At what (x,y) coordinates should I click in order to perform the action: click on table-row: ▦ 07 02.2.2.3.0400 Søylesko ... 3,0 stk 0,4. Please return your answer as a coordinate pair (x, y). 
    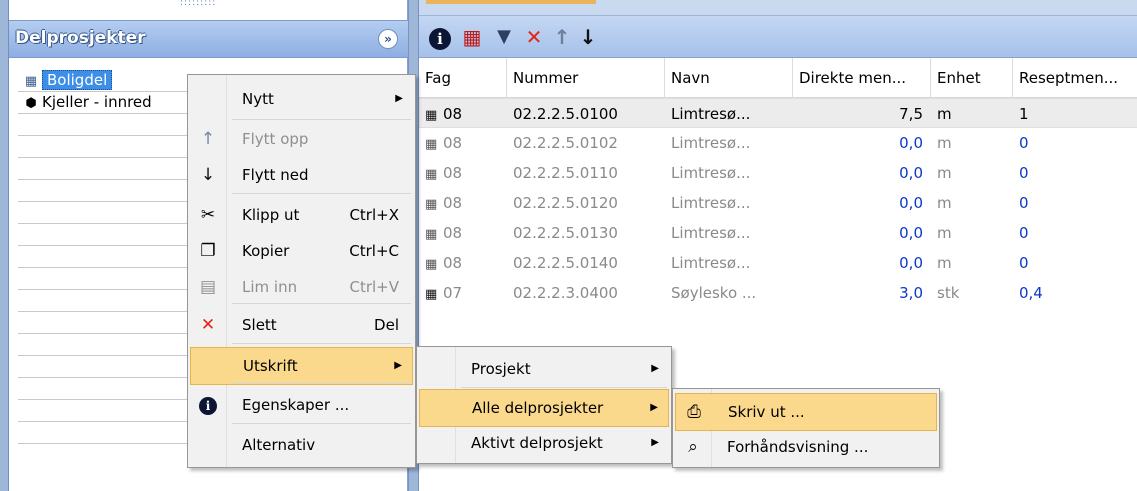
    Looking at the image, I should click on (778, 293).